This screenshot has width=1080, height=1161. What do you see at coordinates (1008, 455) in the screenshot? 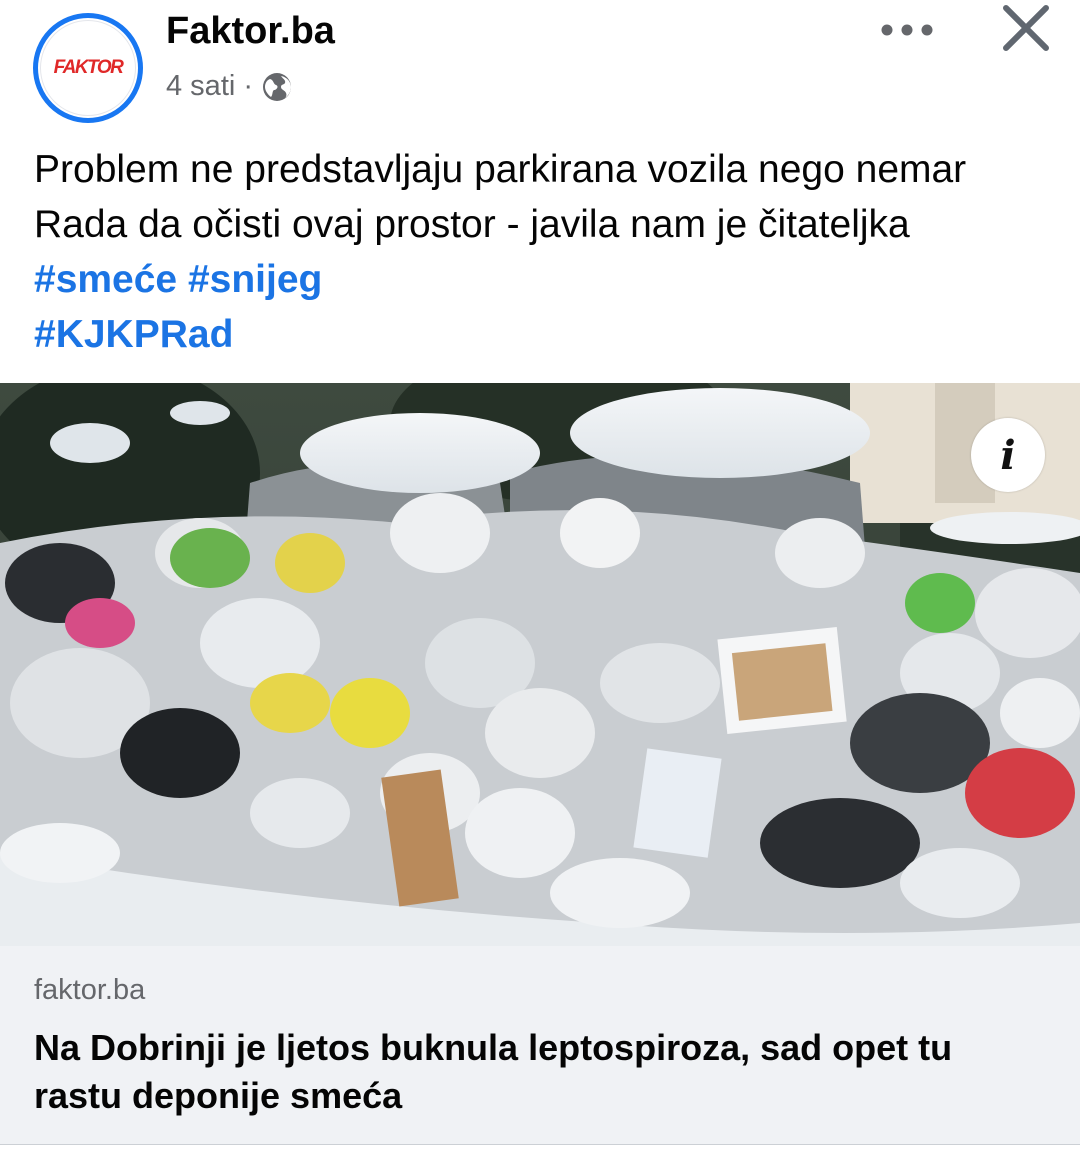
I see `info-icon: i` at bounding box center [1008, 455].